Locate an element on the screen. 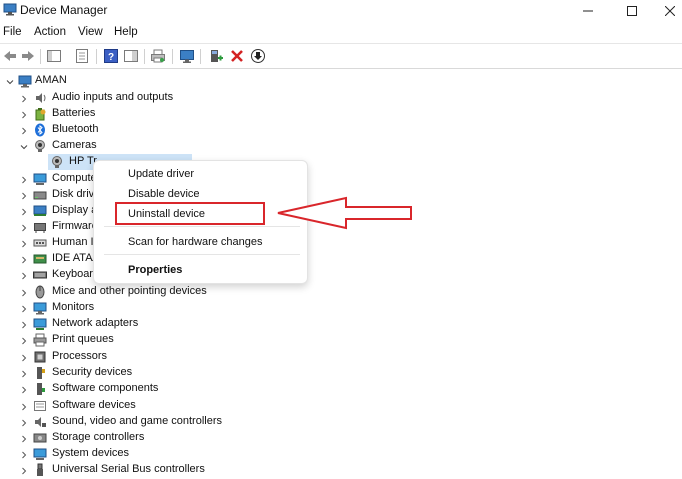  scan-hardware-menu-item: Scan for hardware changes is located at coordinates (195, 242).